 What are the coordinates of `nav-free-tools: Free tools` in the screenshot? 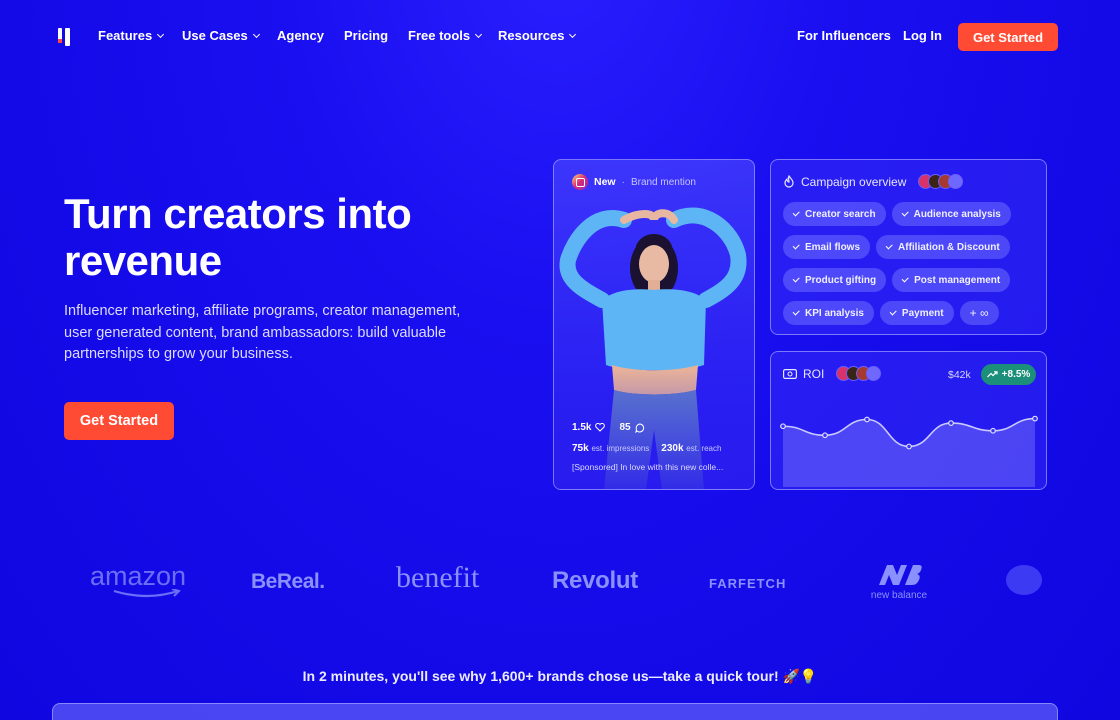 It's located at (445, 35).